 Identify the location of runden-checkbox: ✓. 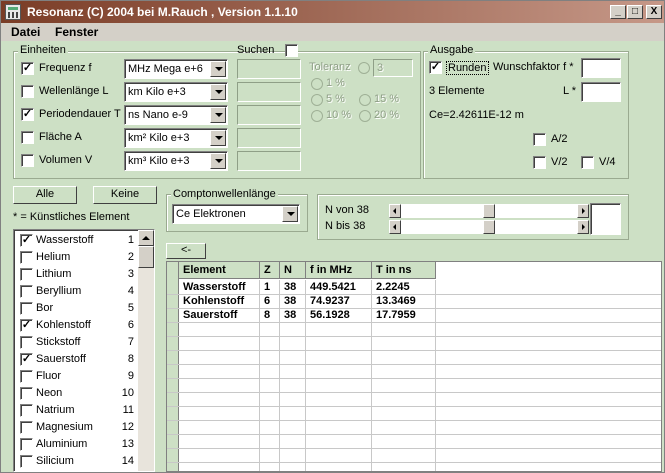
(435, 67).